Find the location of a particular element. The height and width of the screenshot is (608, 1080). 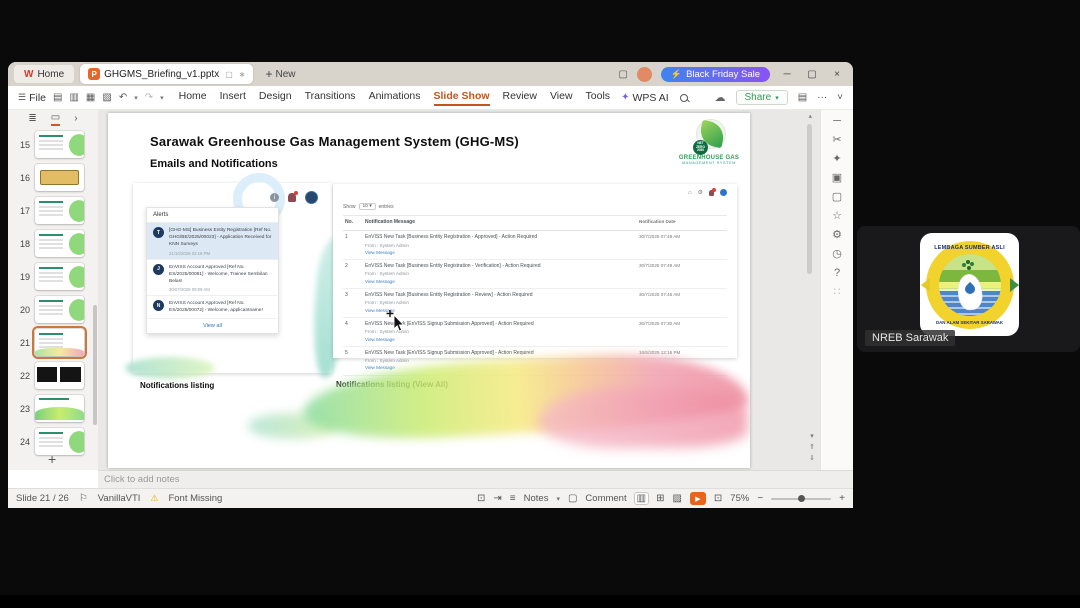

print-preview-button: ▧ is located at coordinates (106, 97).